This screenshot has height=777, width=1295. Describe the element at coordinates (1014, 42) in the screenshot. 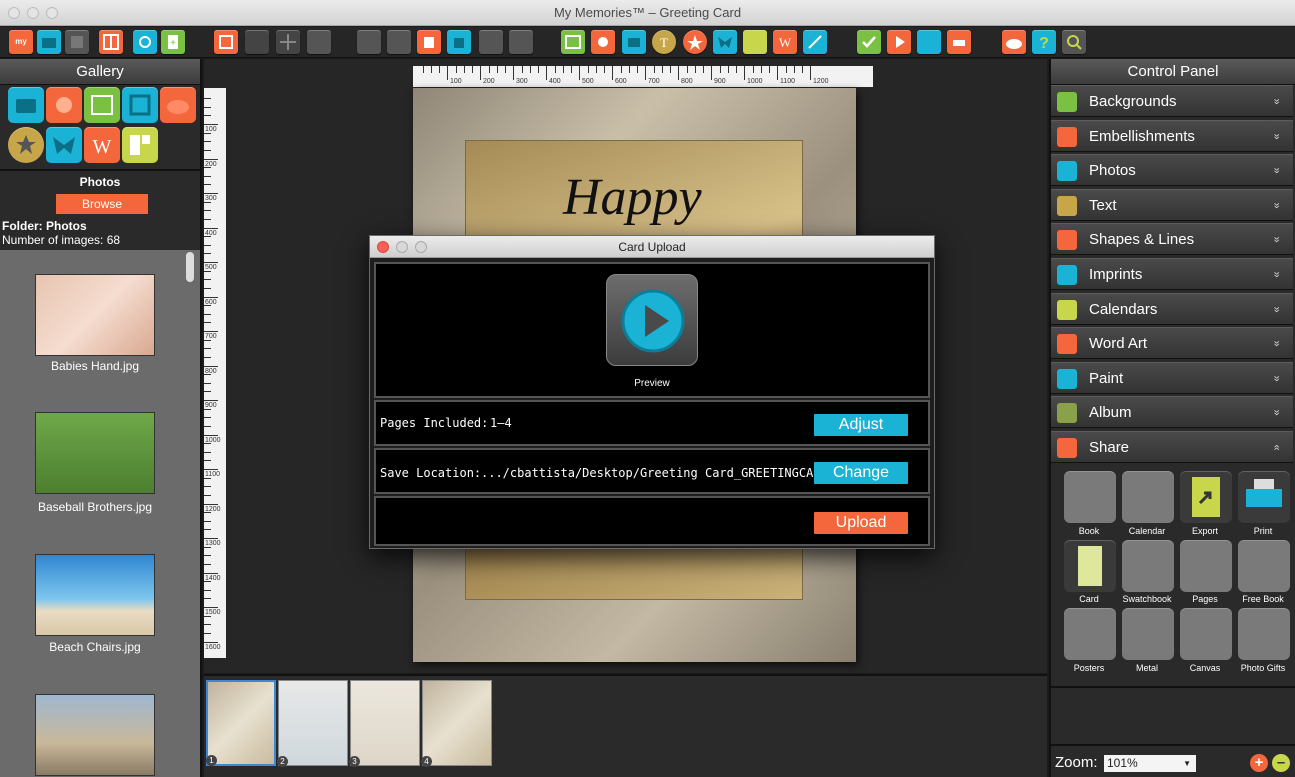

I see `cloud-icon` at that location.